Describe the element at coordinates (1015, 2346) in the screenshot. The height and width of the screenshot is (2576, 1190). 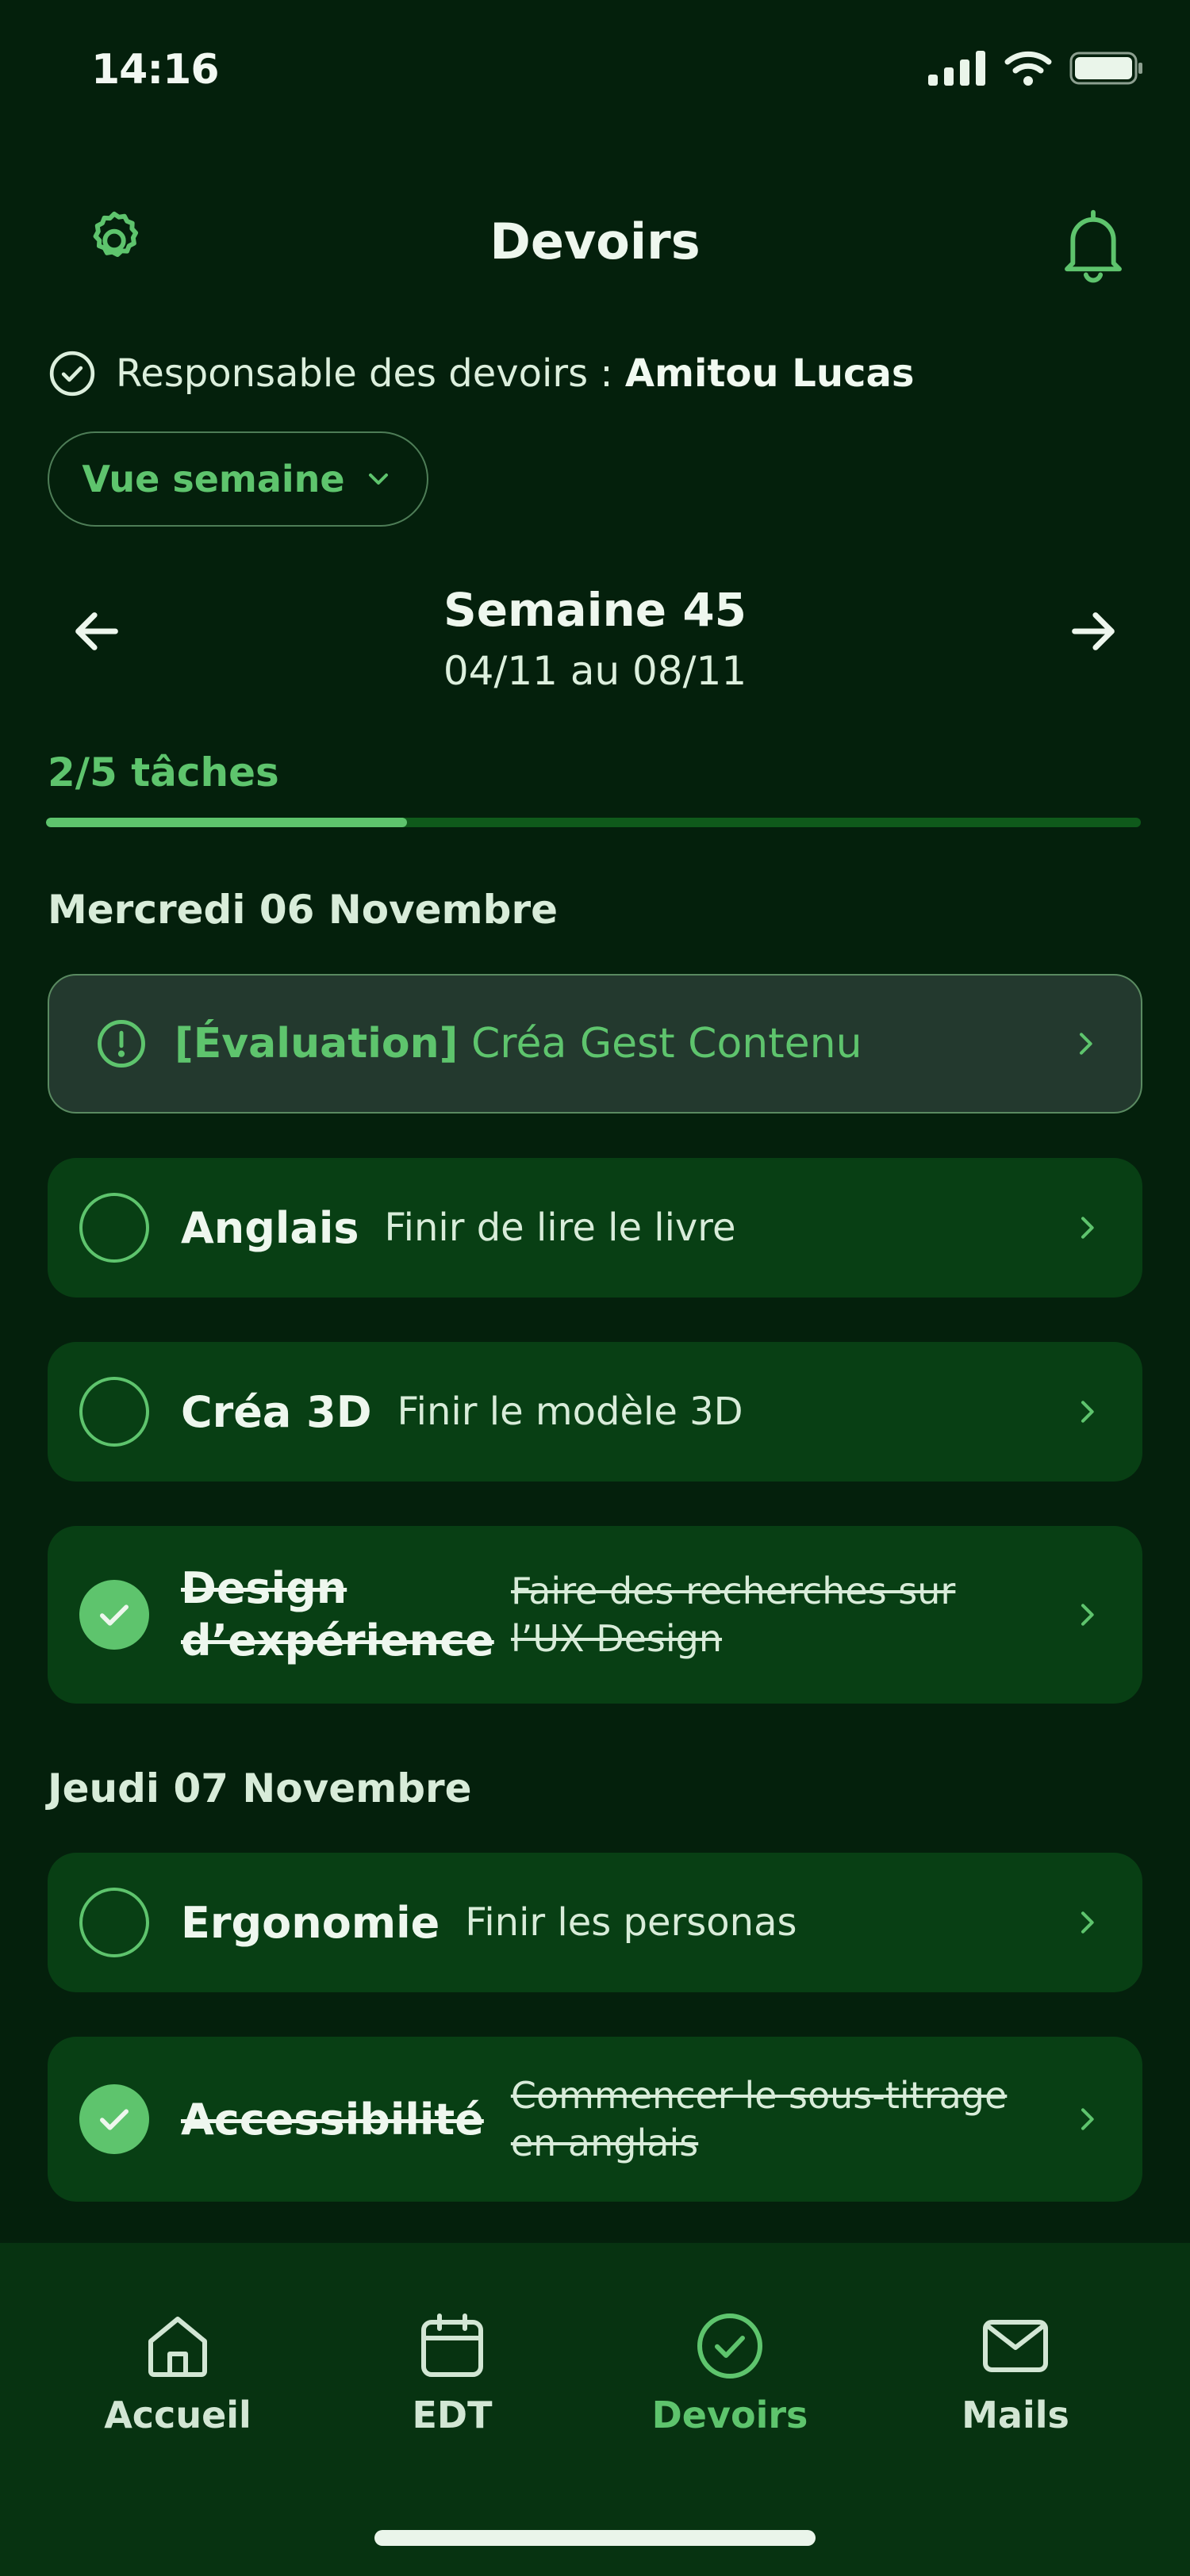
I see `mail-icon` at that location.